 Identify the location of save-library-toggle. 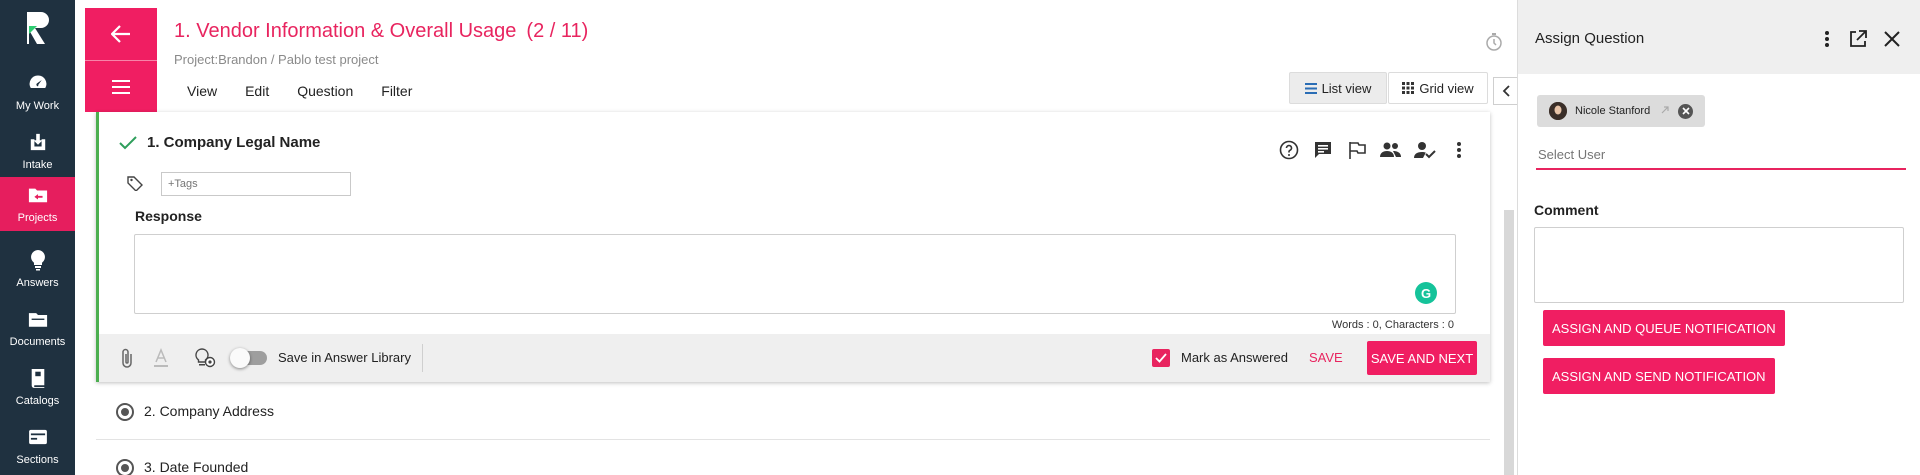
(248, 358).